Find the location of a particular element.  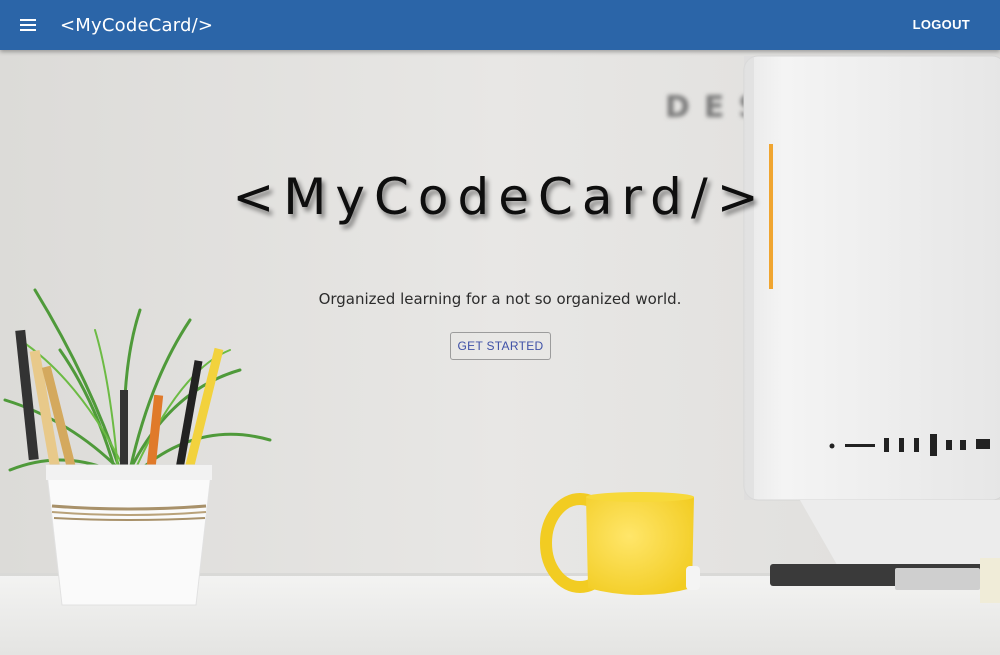

brand-title: <MyCodeCard/> is located at coordinates (136, 25).